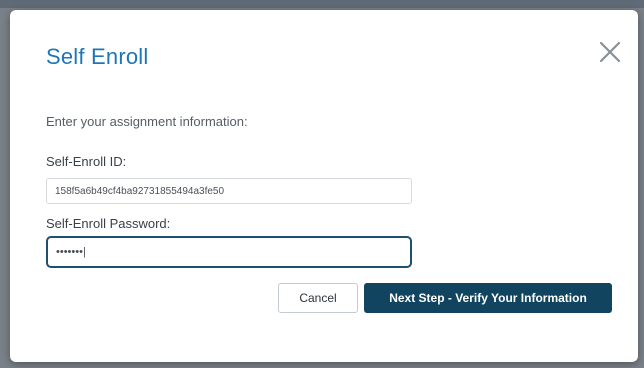 The height and width of the screenshot is (368, 644). What do you see at coordinates (318, 298) in the screenshot?
I see `cancel-button: Cancel` at bounding box center [318, 298].